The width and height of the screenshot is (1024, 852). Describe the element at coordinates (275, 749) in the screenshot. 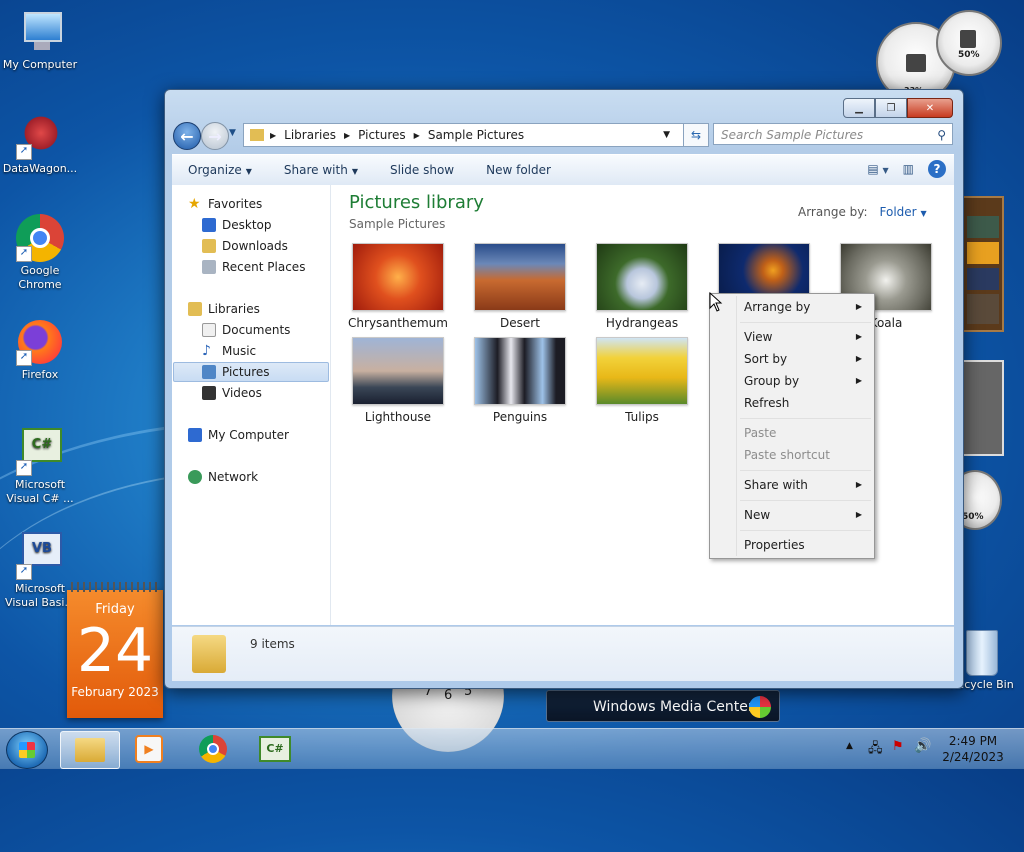

I see `taskbar-visual-csharp-button: C#` at that location.